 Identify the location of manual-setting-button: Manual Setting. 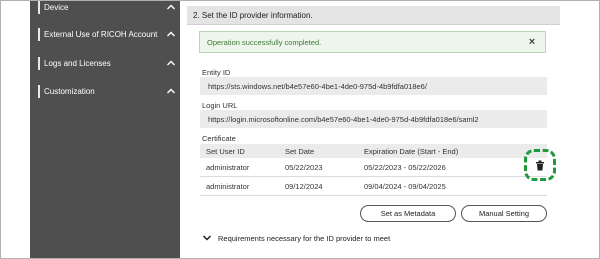
(504, 213).